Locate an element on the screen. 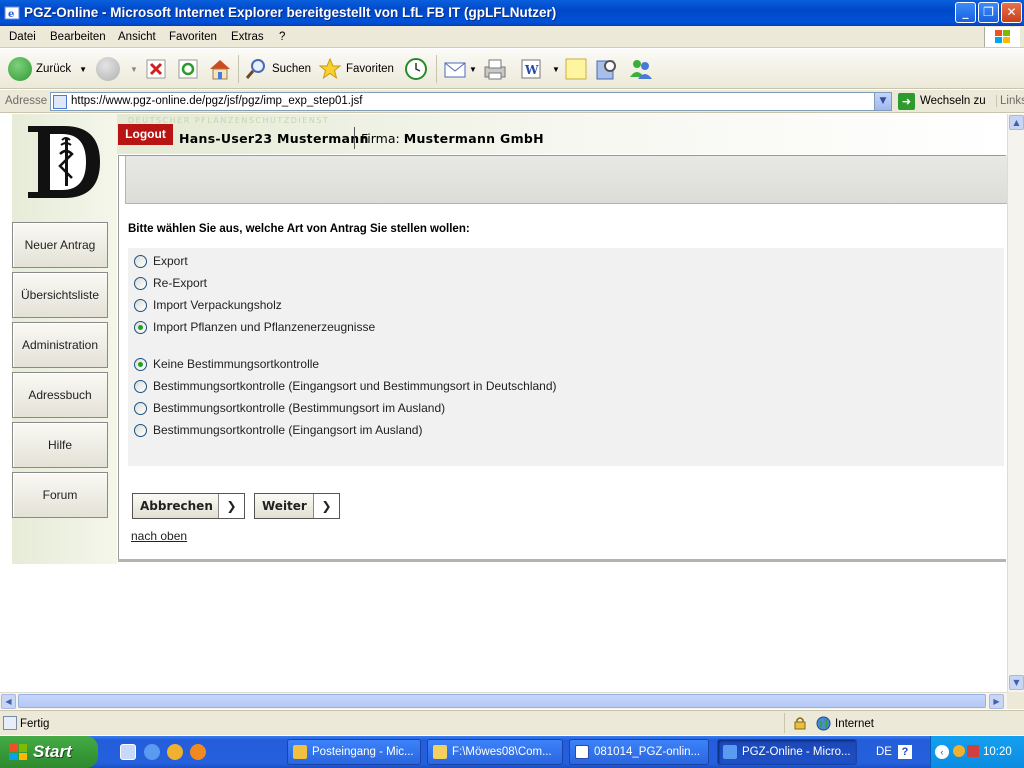 This screenshot has width=1024, height=768. word-doc-icon is located at coordinates (582, 752).